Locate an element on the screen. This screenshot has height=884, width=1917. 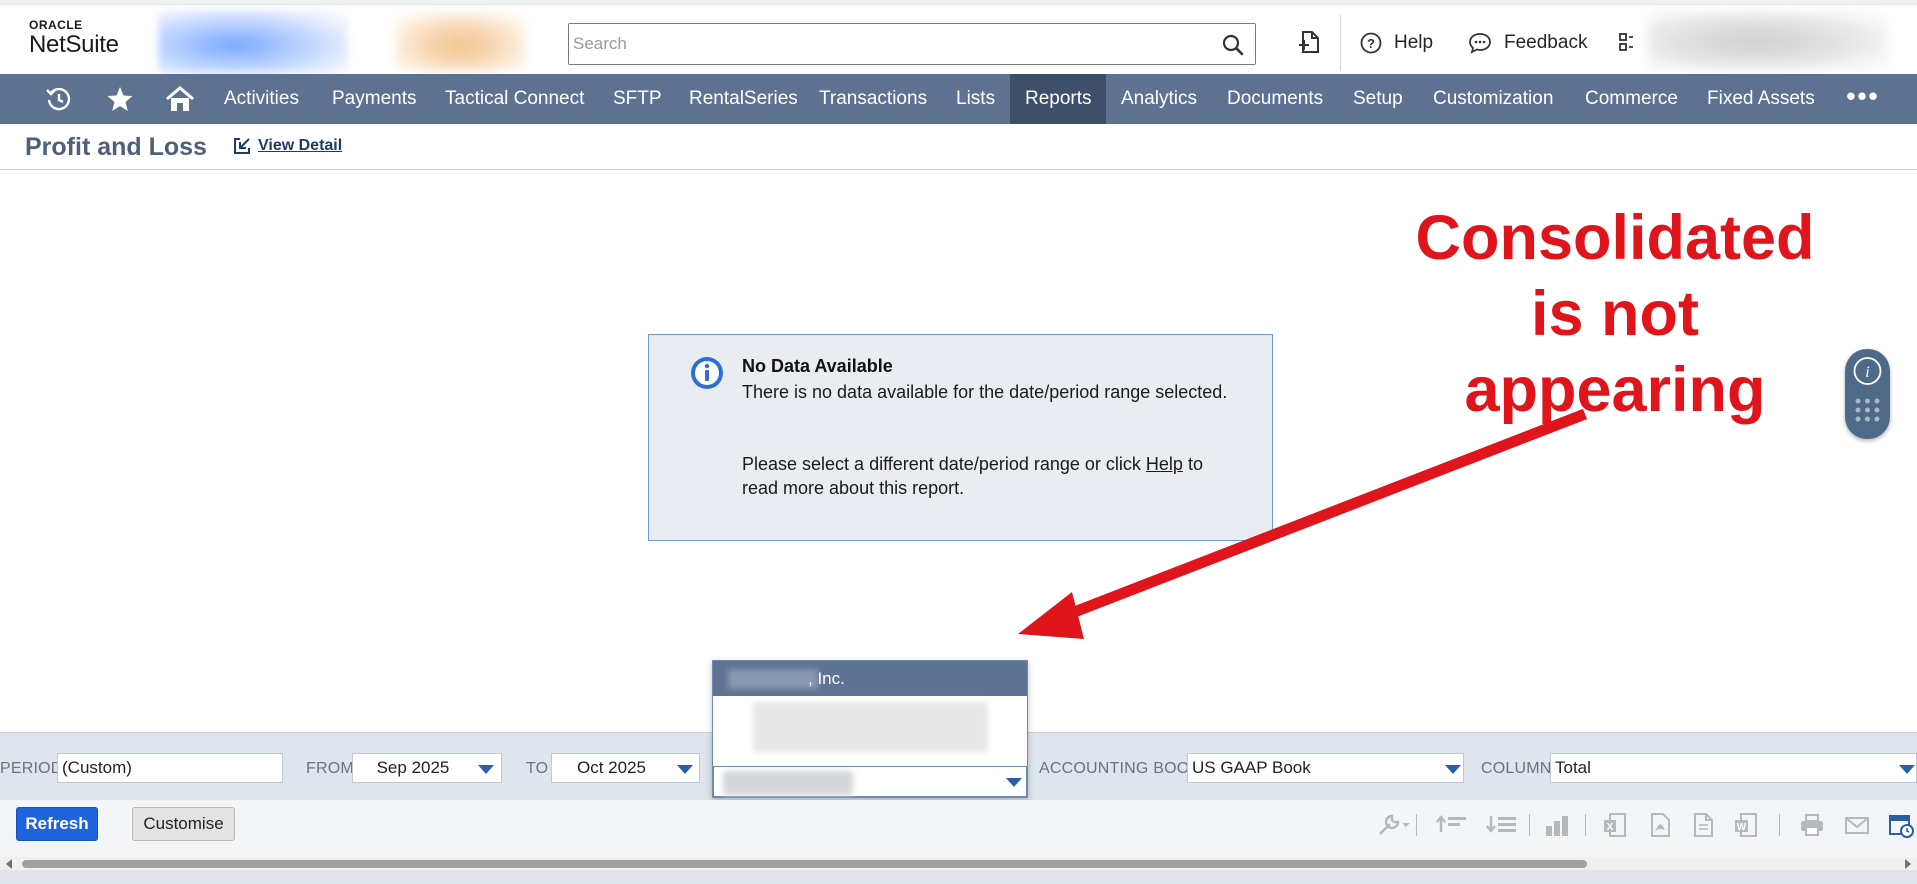
search-icon is located at coordinates (1233, 45).